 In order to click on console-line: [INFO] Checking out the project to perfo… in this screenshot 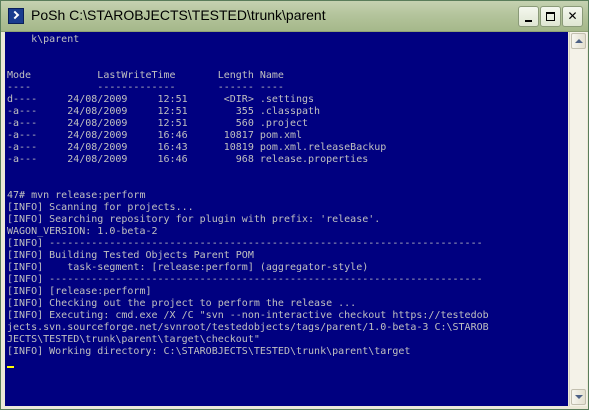, I will do `click(182, 303)`.